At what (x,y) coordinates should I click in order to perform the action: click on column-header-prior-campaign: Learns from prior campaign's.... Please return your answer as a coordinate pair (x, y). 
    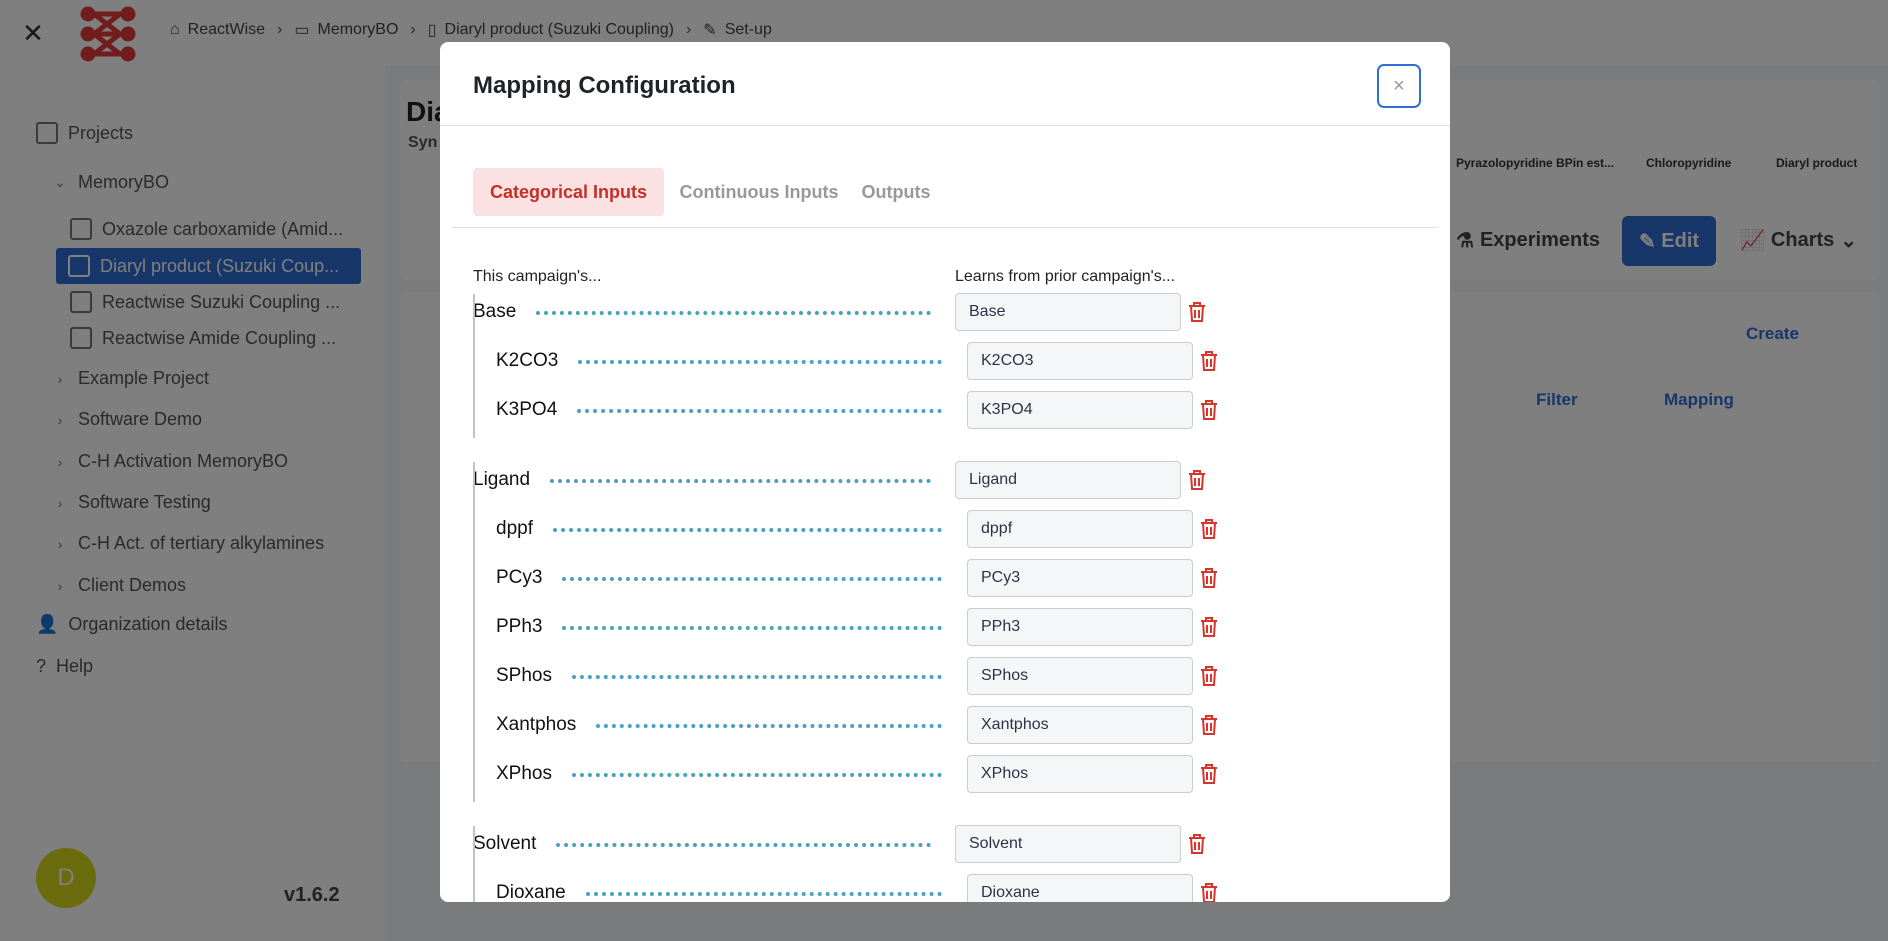
    Looking at the image, I should click on (1065, 276).